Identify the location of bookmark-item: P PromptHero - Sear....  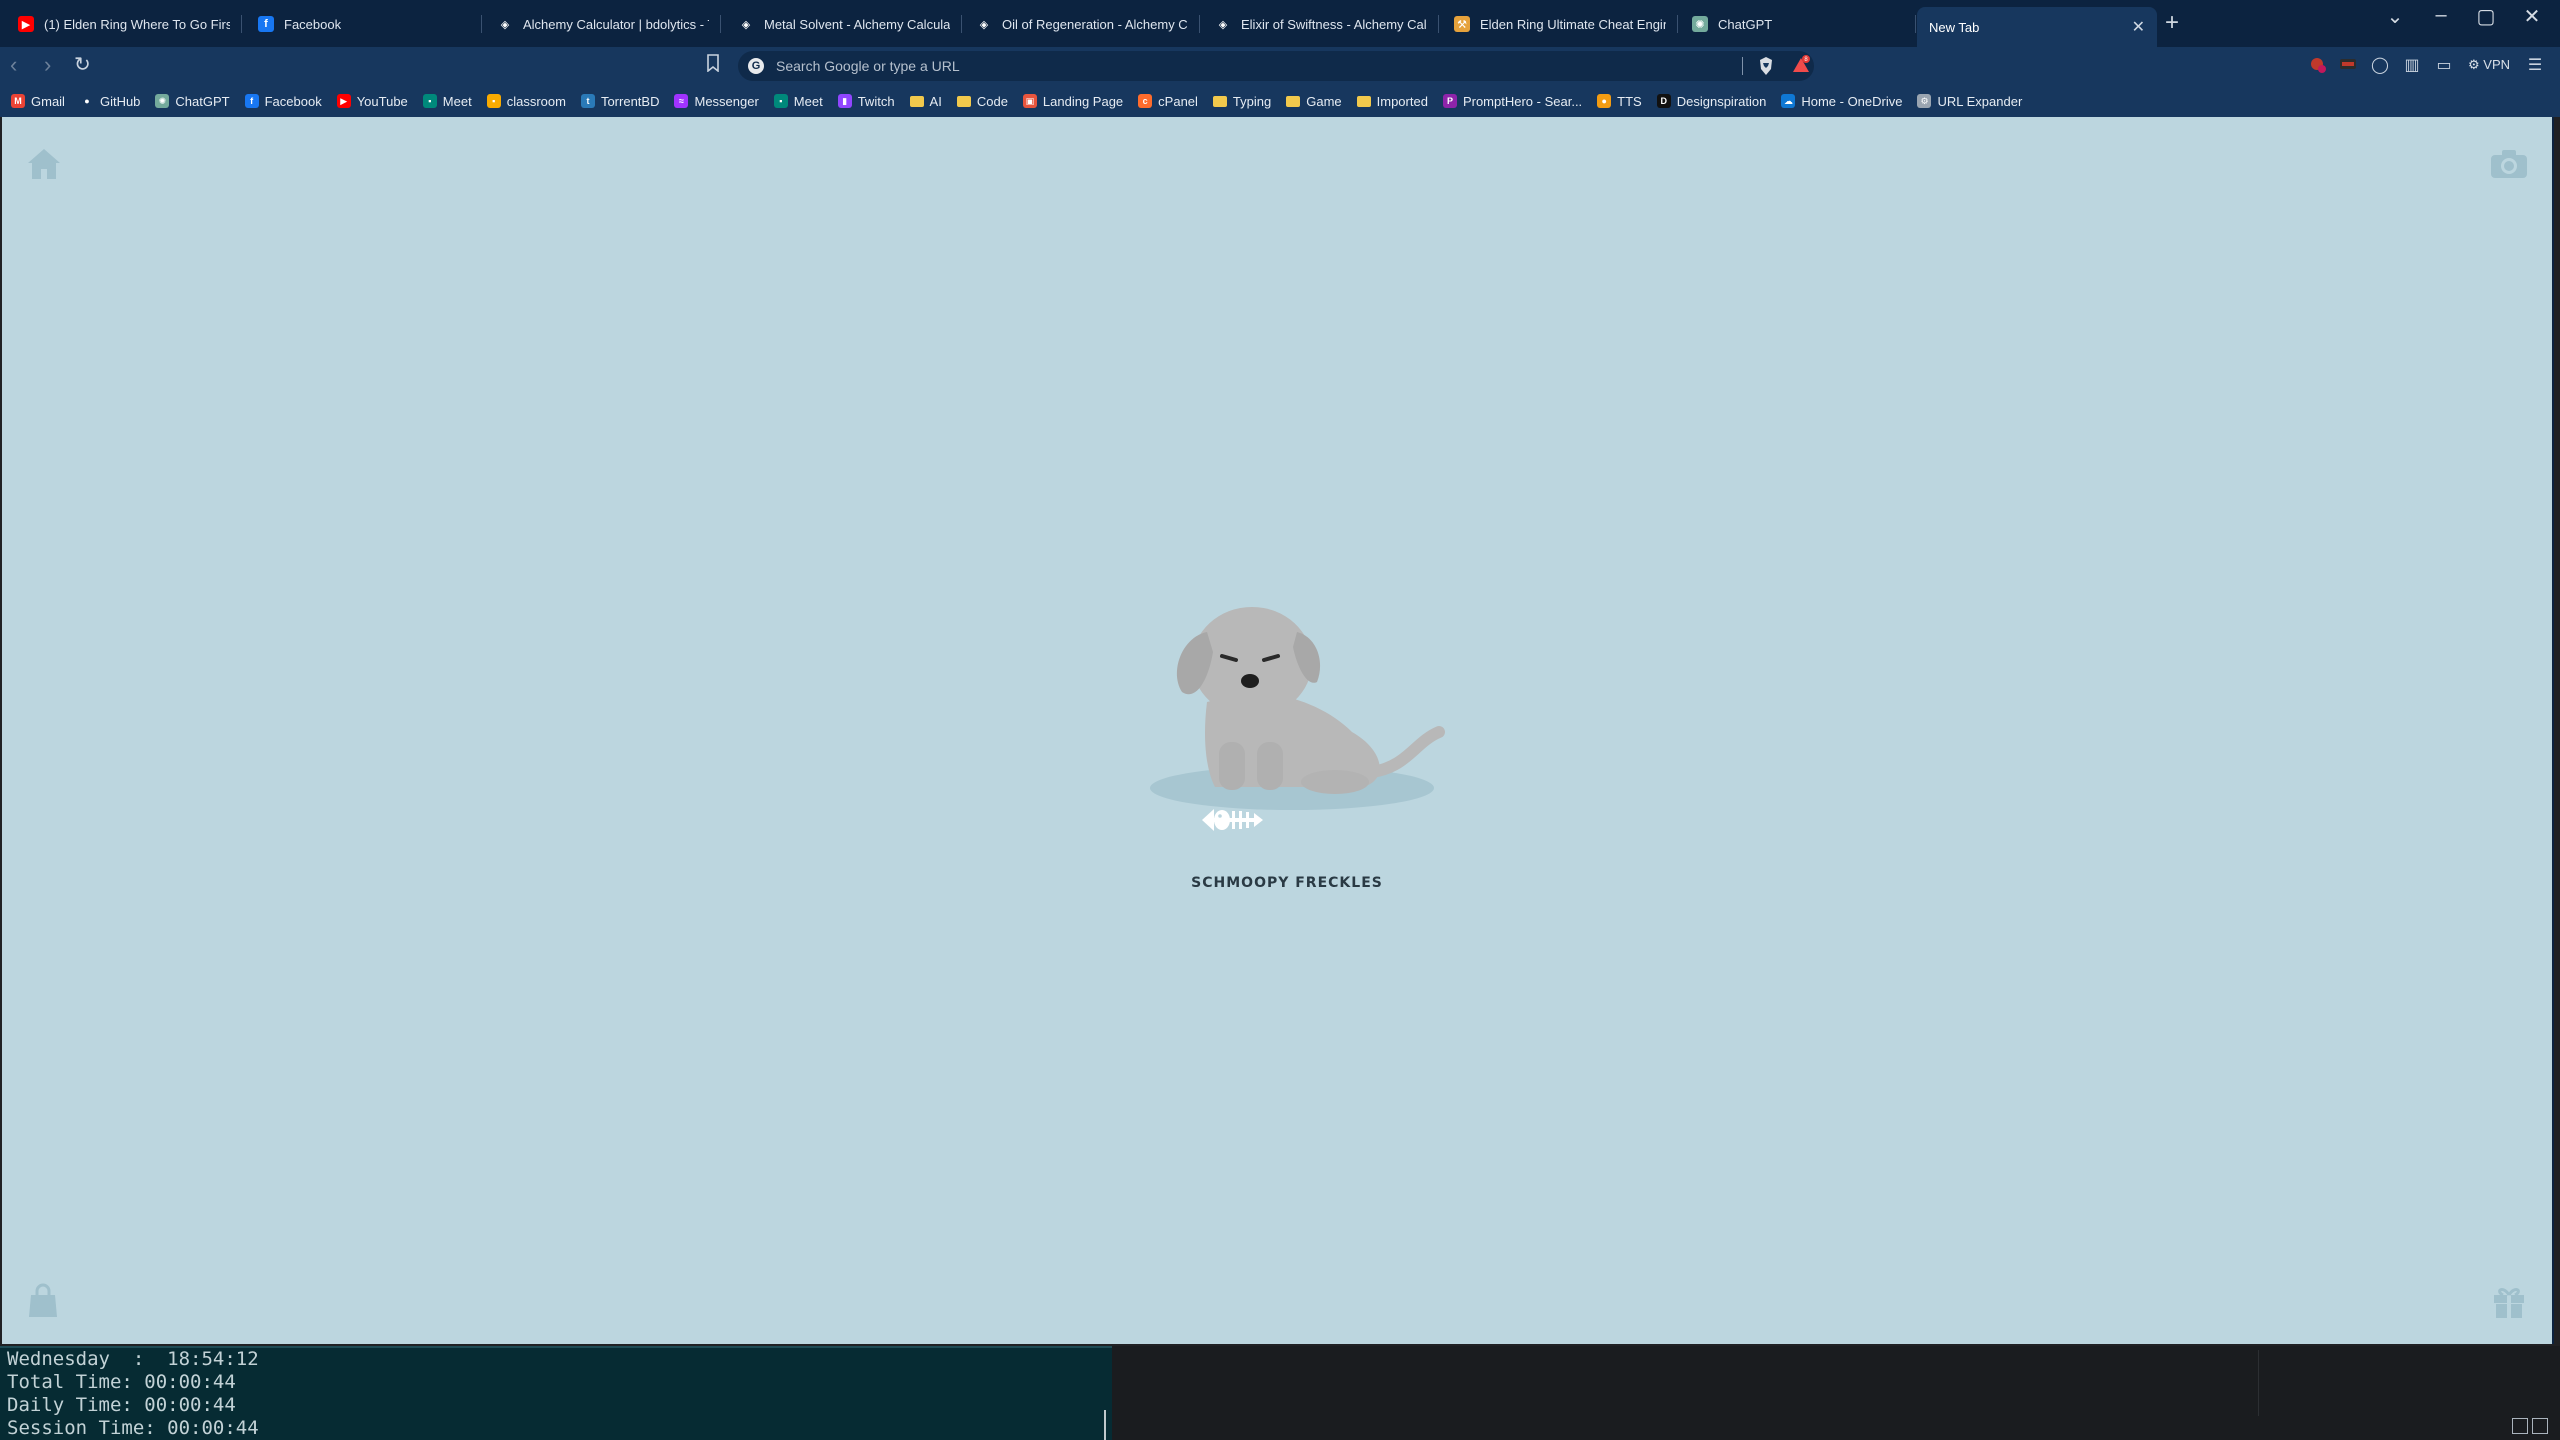
(1512, 101).